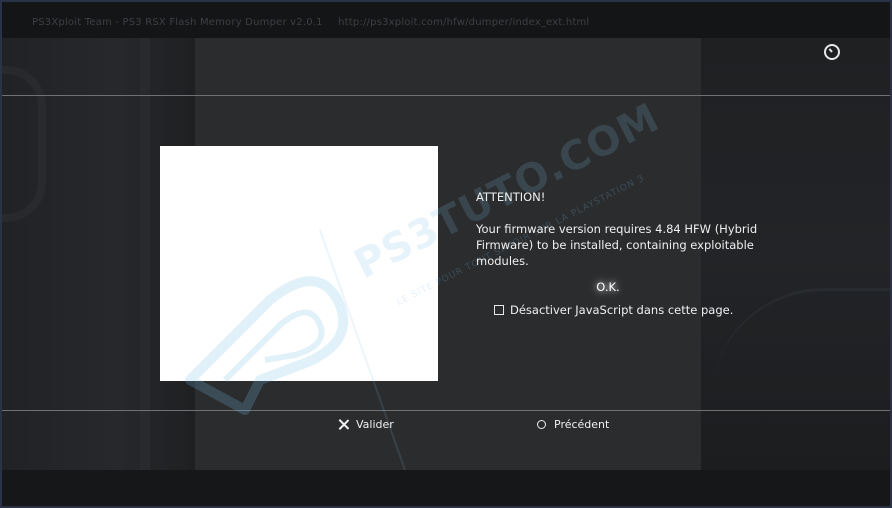 This screenshot has width=892, height=508. I want to click on background-curve, so click(23, 144).